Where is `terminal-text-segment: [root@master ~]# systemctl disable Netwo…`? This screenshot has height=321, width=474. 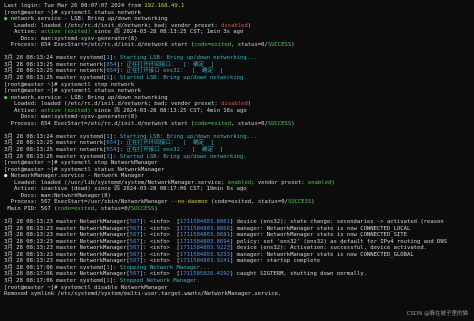 terminal-text-segment: [root@master ~]# systemctl disable Netwo… is located at coordinates (86, 287).